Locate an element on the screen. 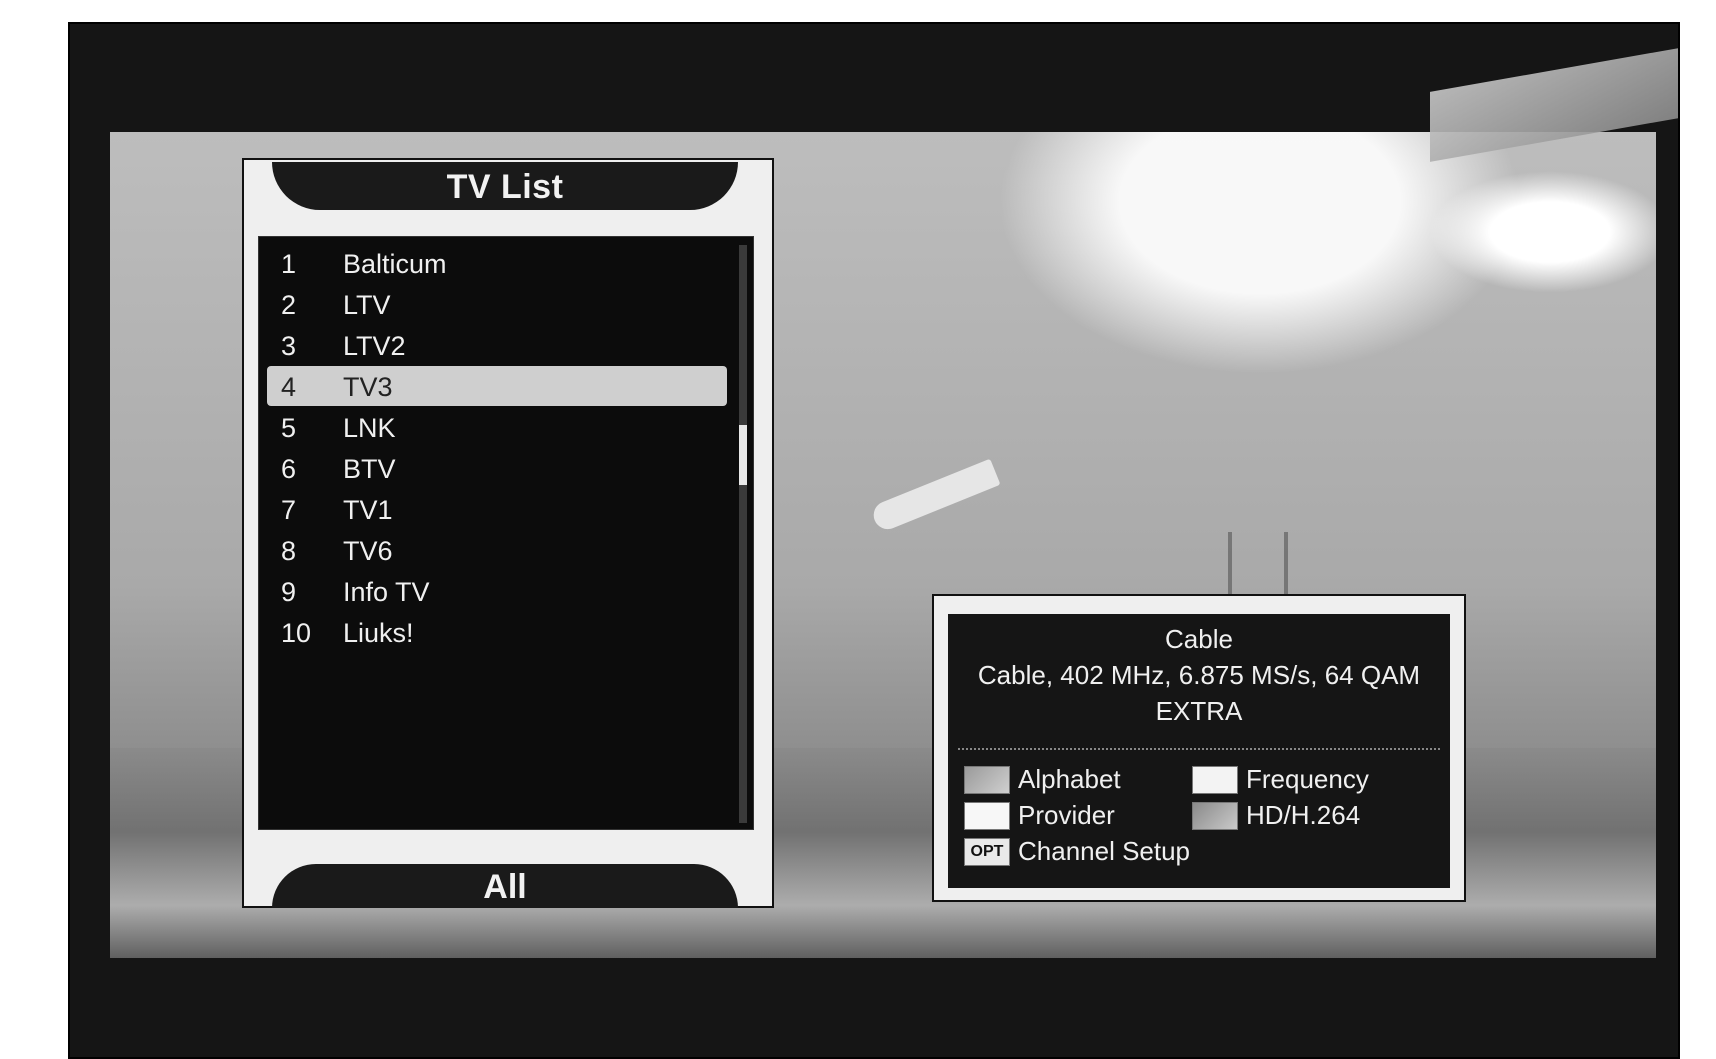 The height and width of the screenshot is (1059, 1716). channel-number: 2 is located at coordinates (289, 305).